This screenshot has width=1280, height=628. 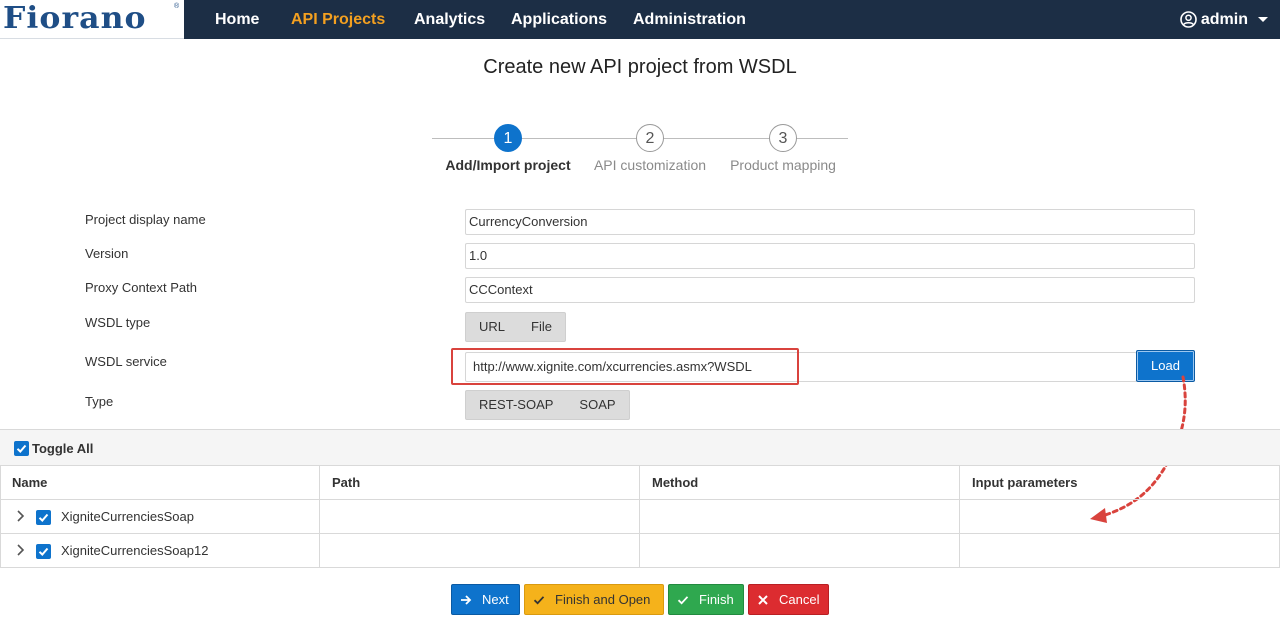 I want to click on wsdl-service-label: WSDL service, so click(x=126, y=361).